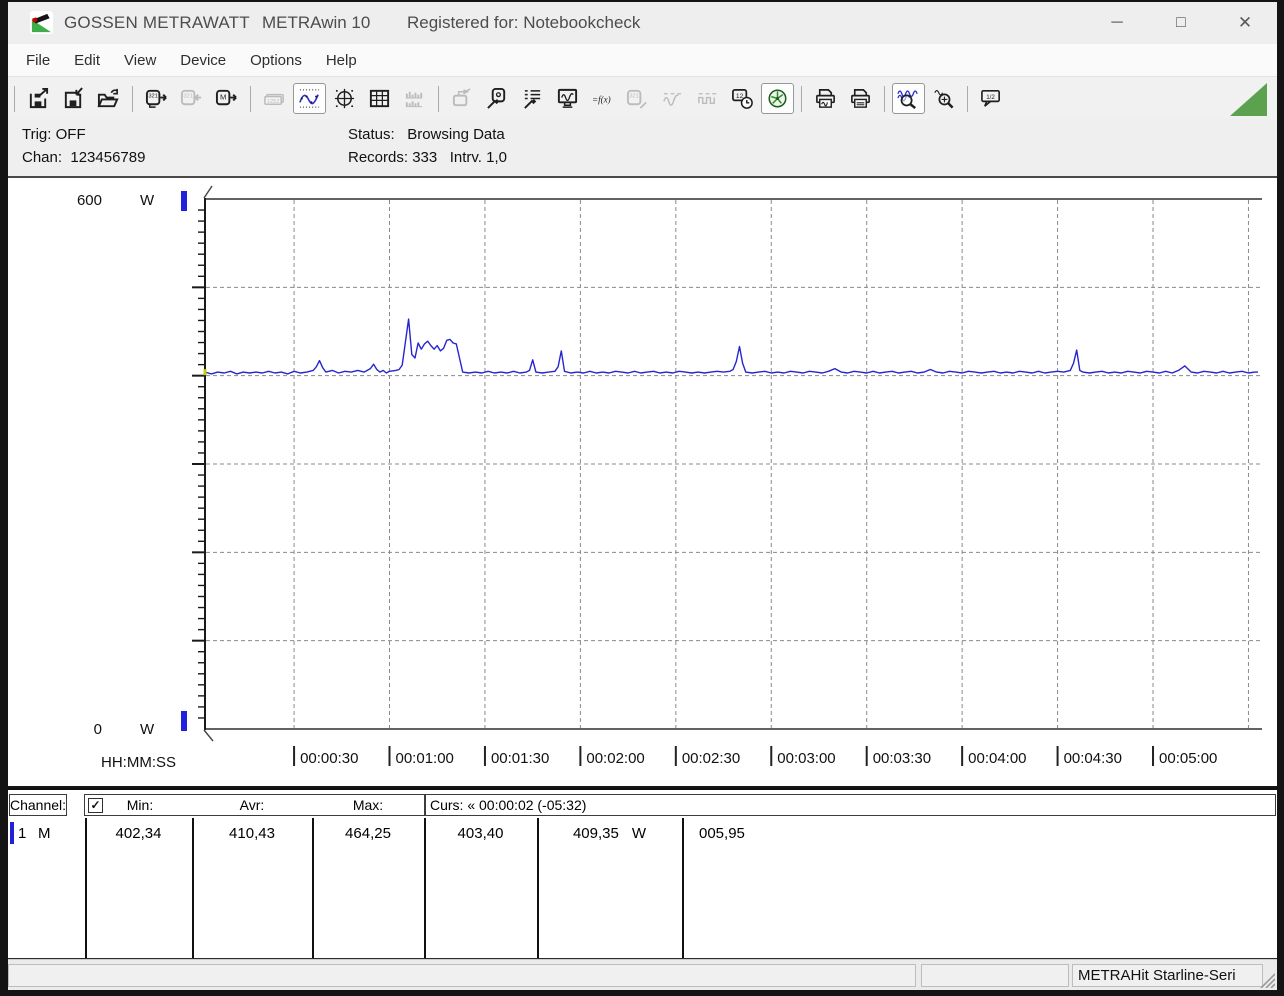  I want to click on channel-color-marker, so click(12, 833).